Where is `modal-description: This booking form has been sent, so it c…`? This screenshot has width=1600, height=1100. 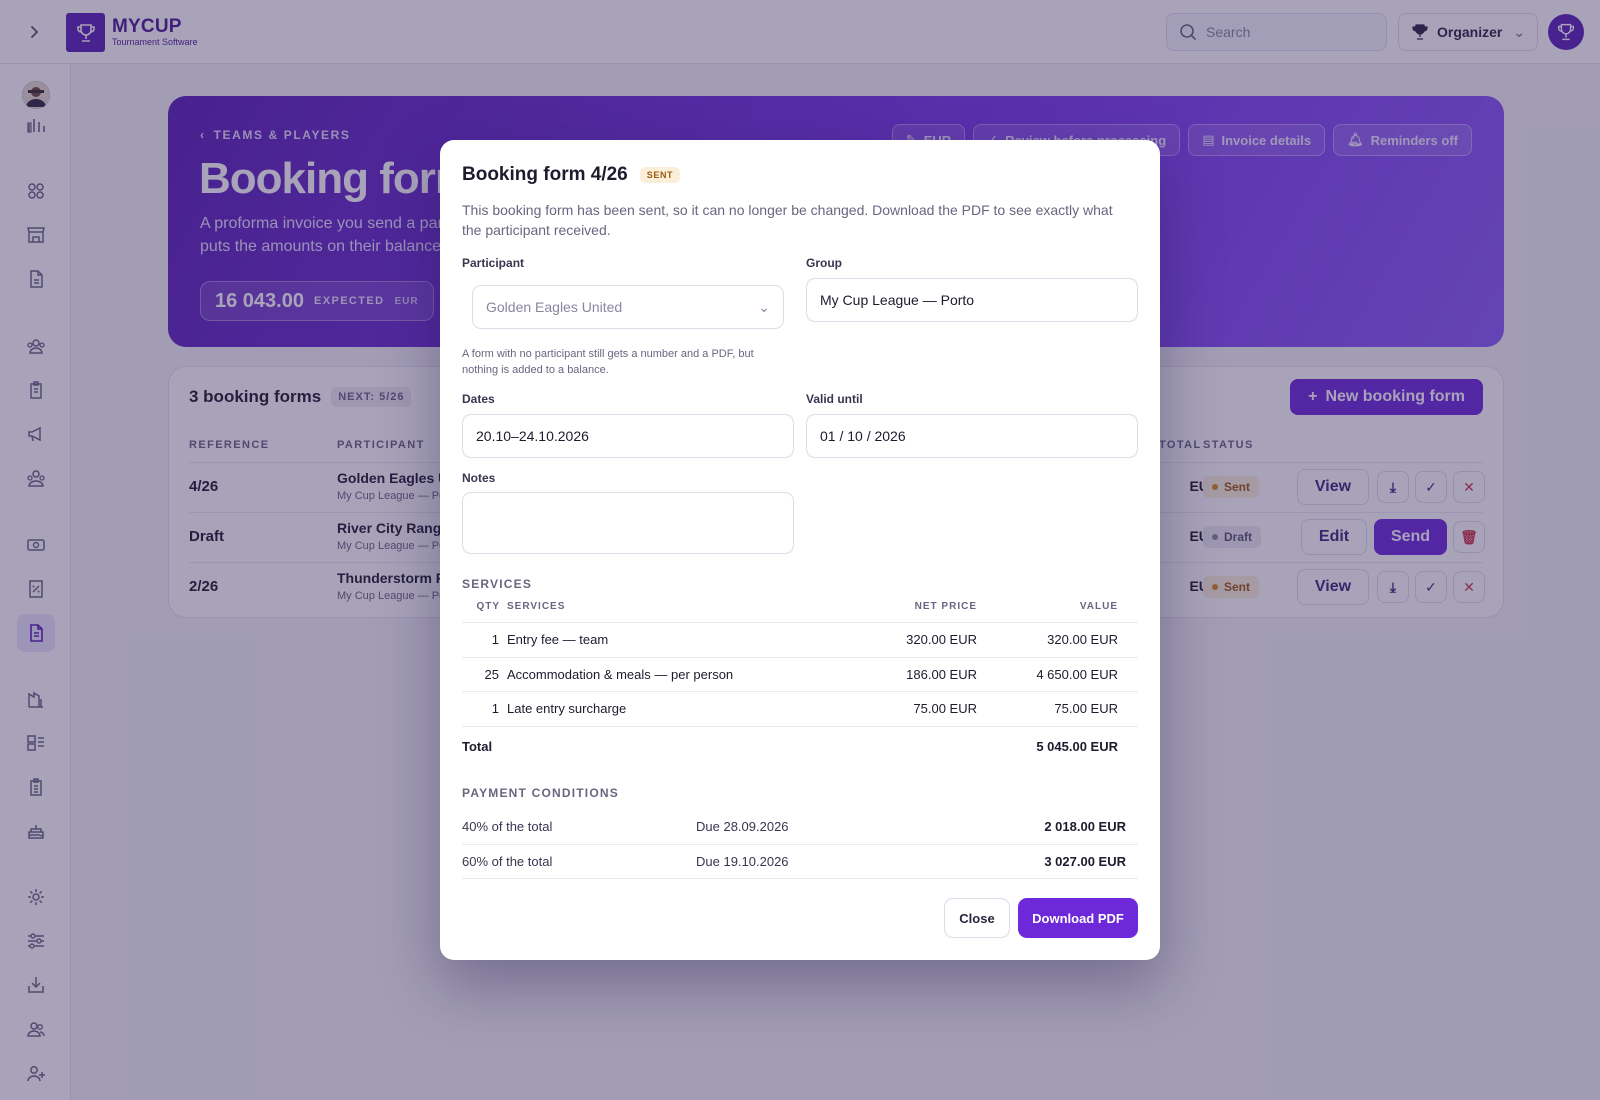
modal-description: This booking form has been sent, so it c… is located at coordinates (787, 220).